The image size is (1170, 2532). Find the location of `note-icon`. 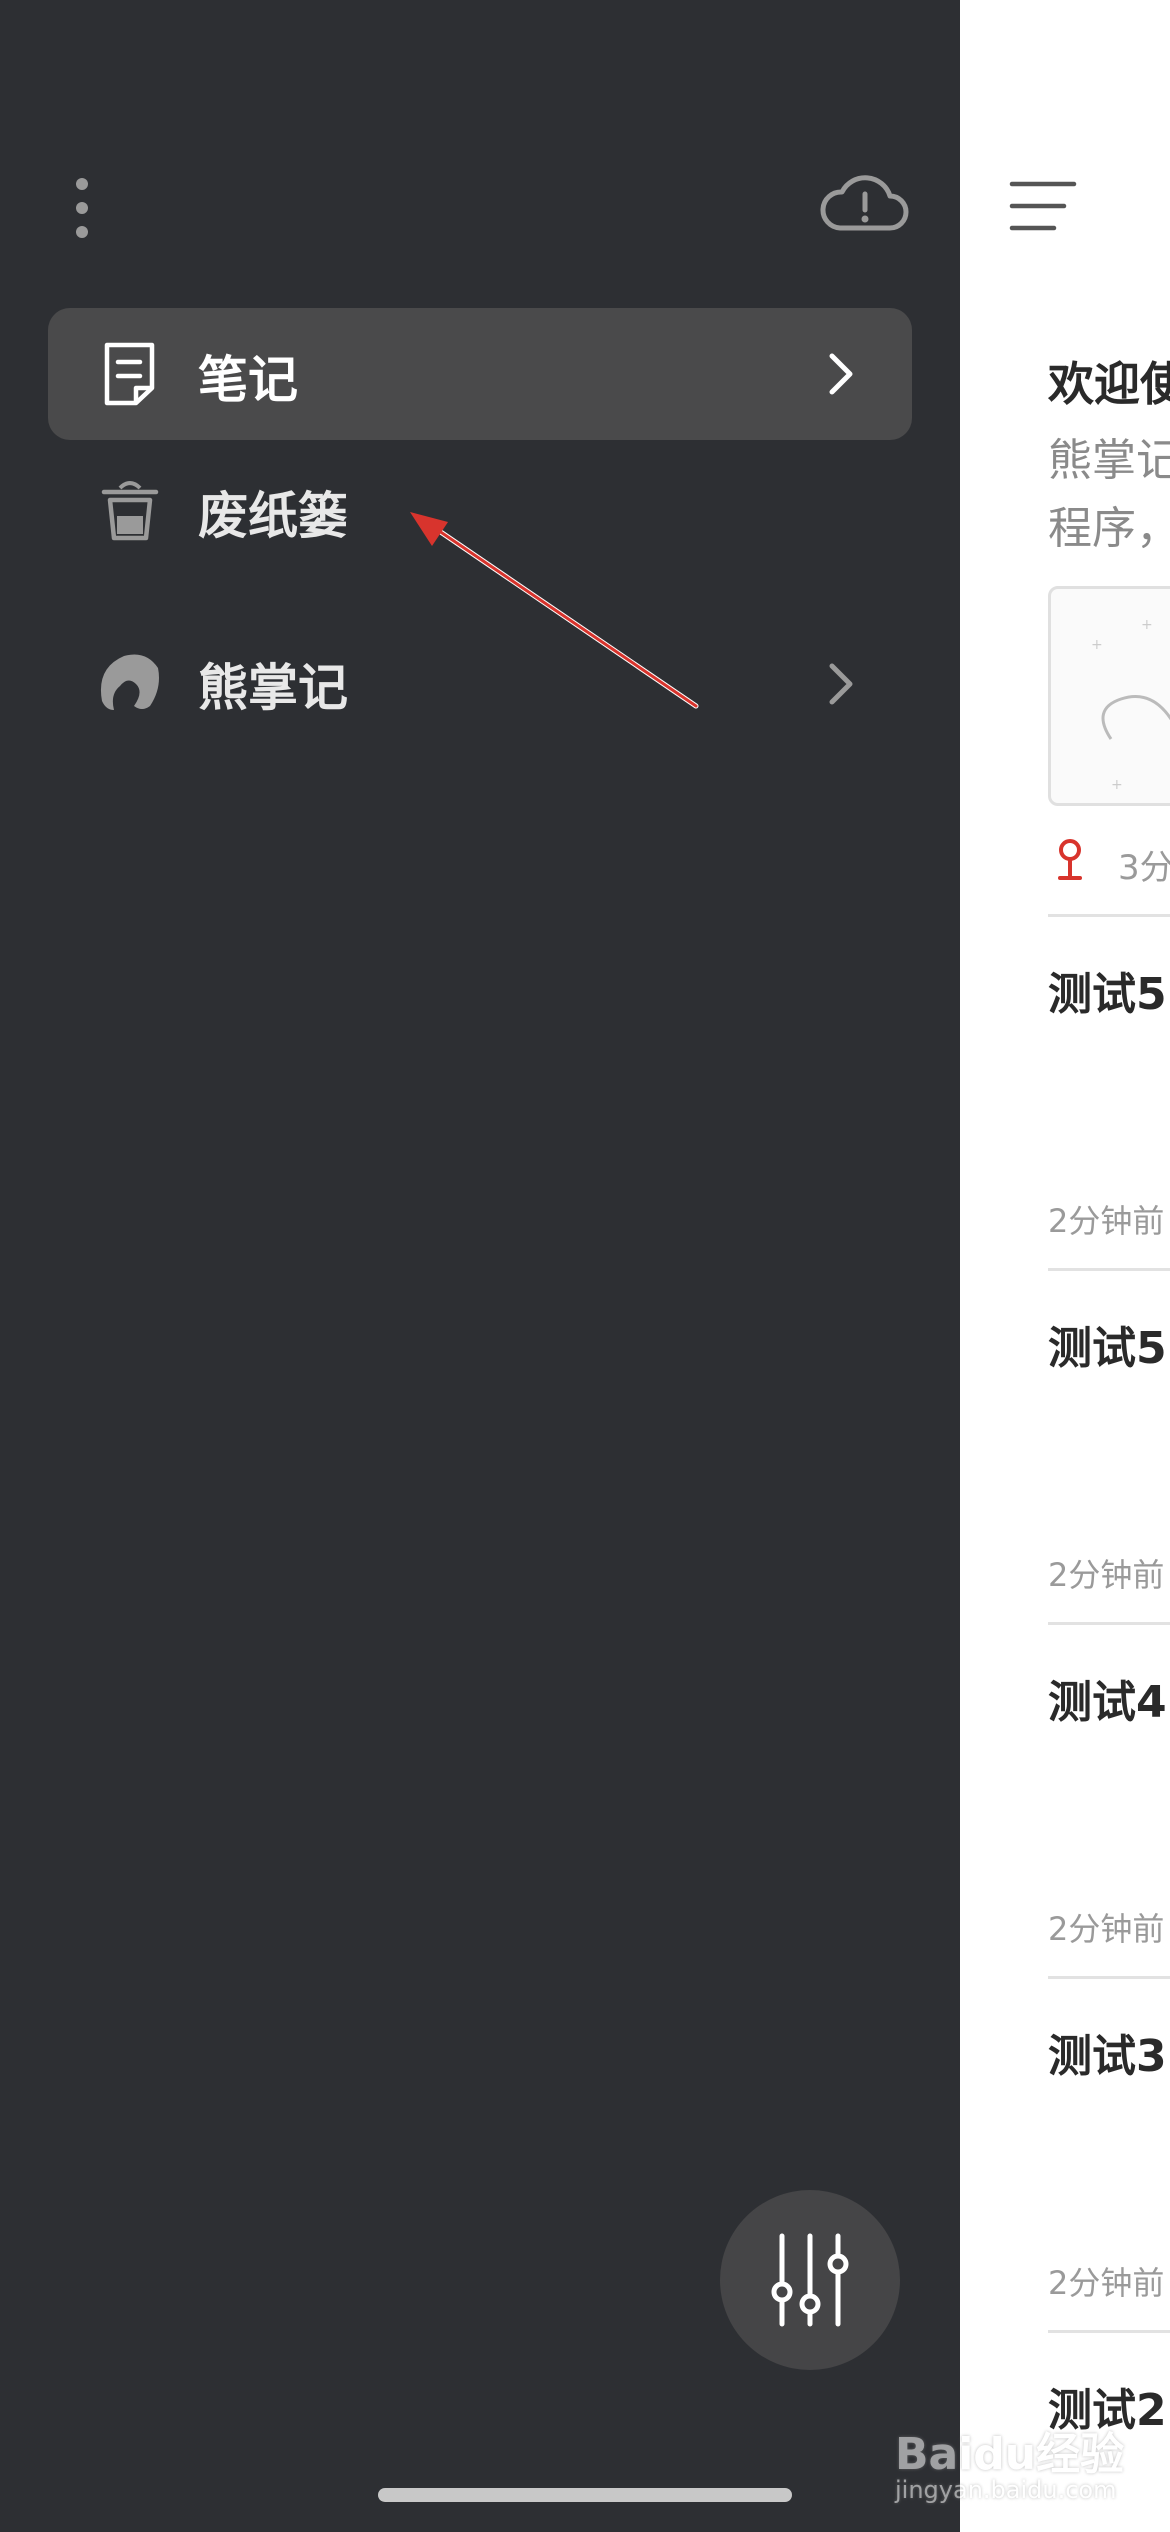

note-icon is located at coordinates (130, 374).